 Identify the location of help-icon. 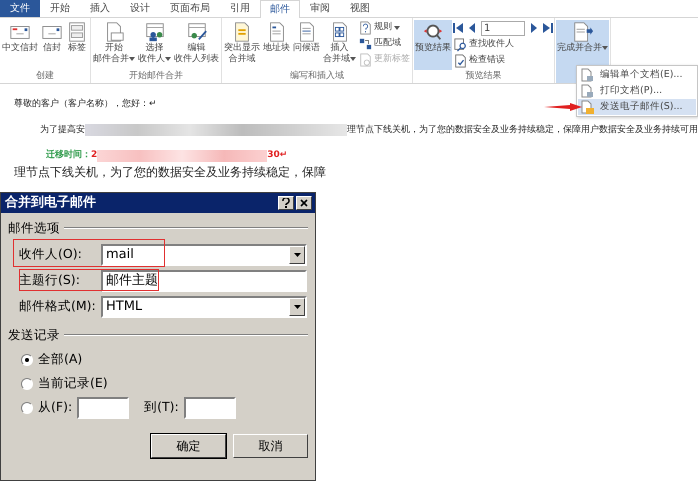
(286, 203).